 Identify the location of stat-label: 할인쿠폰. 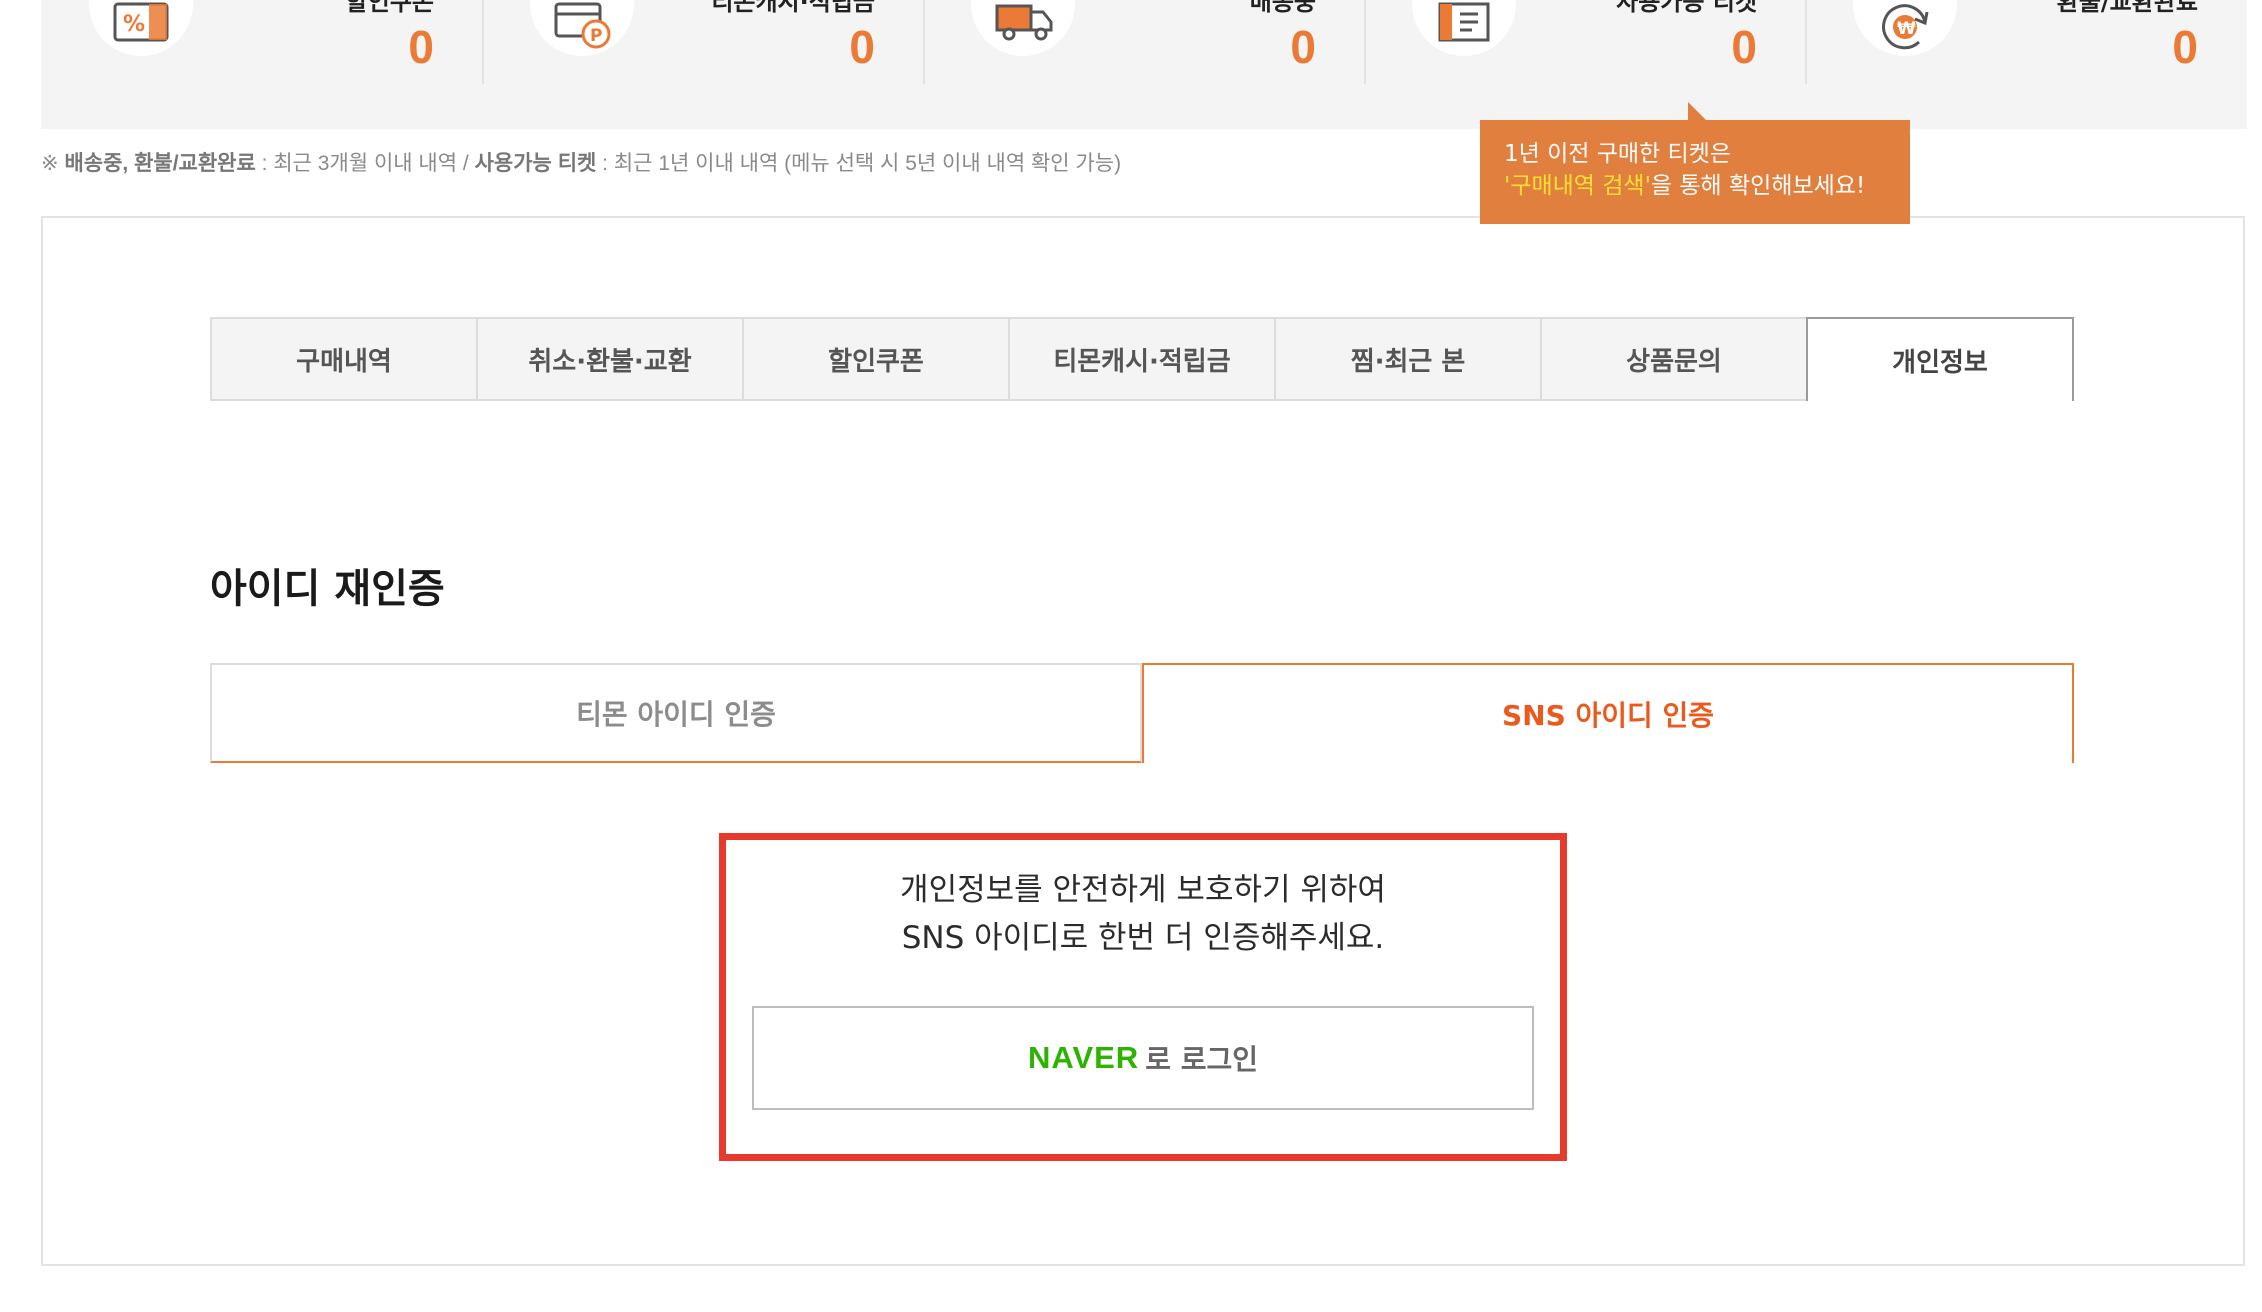
(389, 8).